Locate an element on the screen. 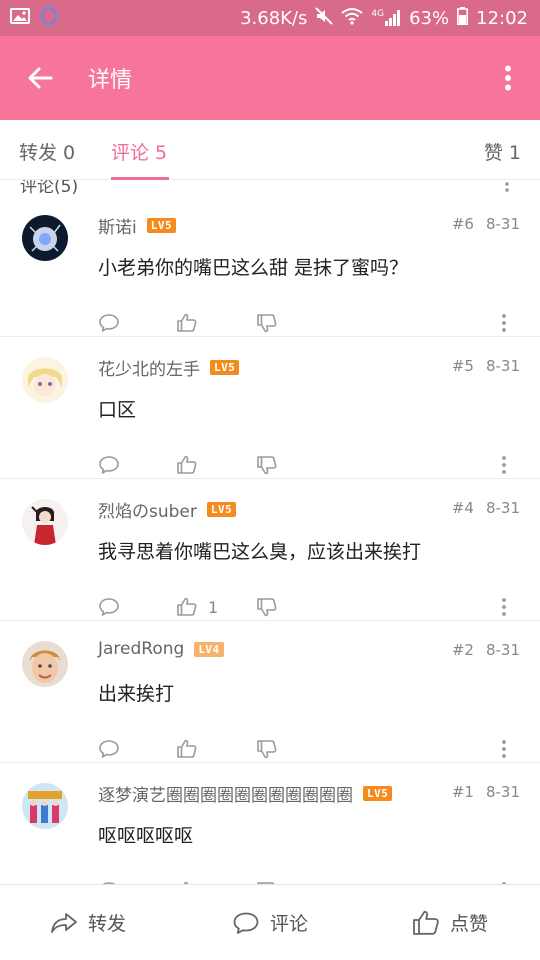 This screenshot has height=960, width=540. level-badge: LV4 is located at coordinates (209, 649).